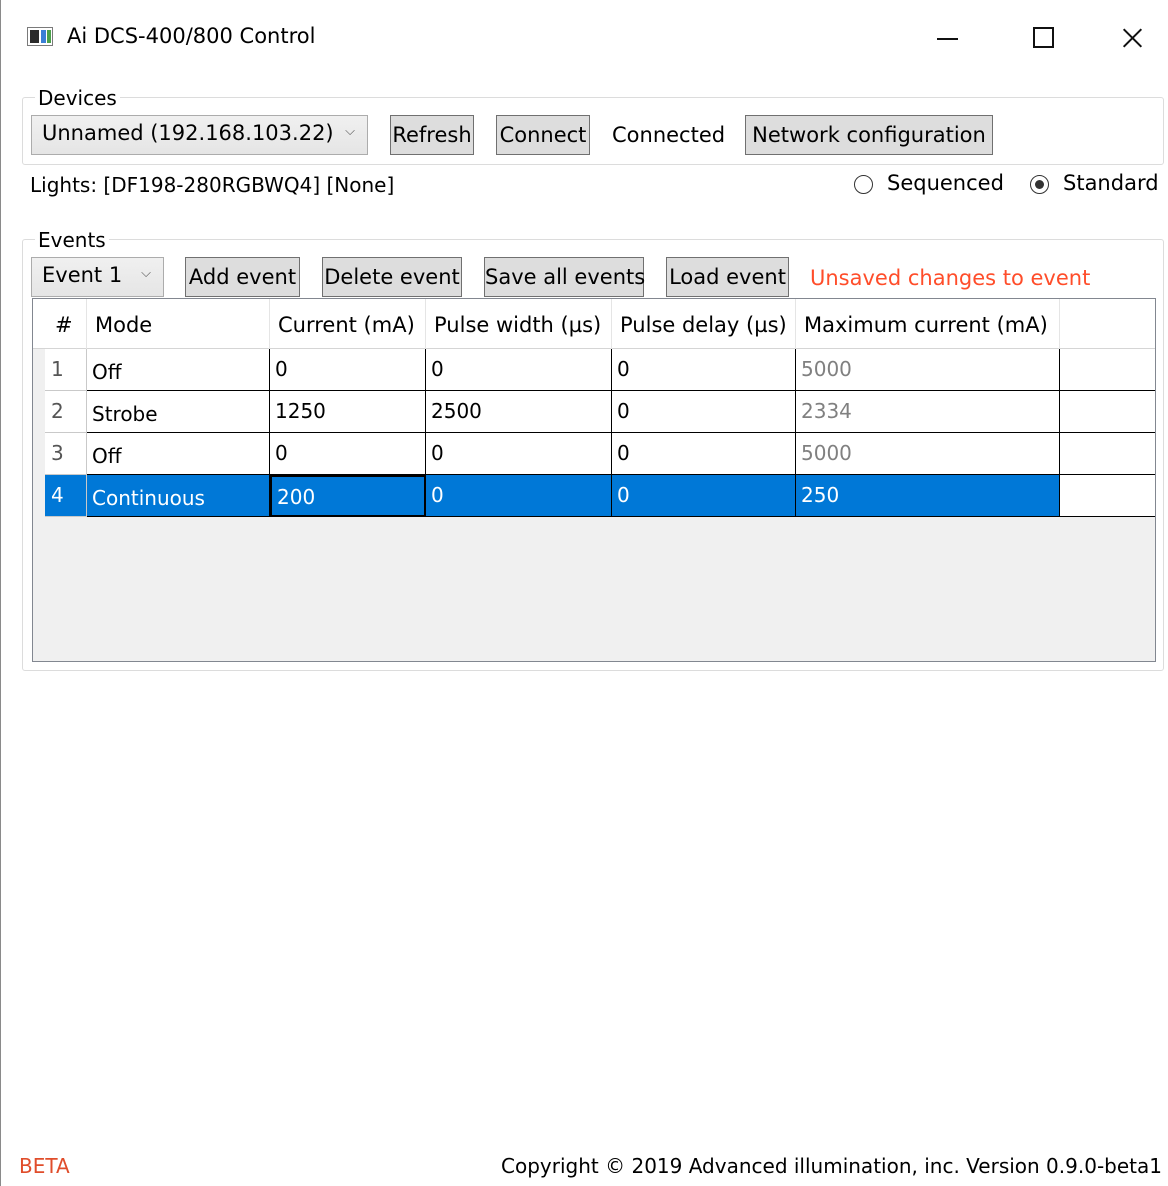 The height and width of the screenshot is (1186, 1168). I want to click on refresh-button: Refresh, so click(432, 135).